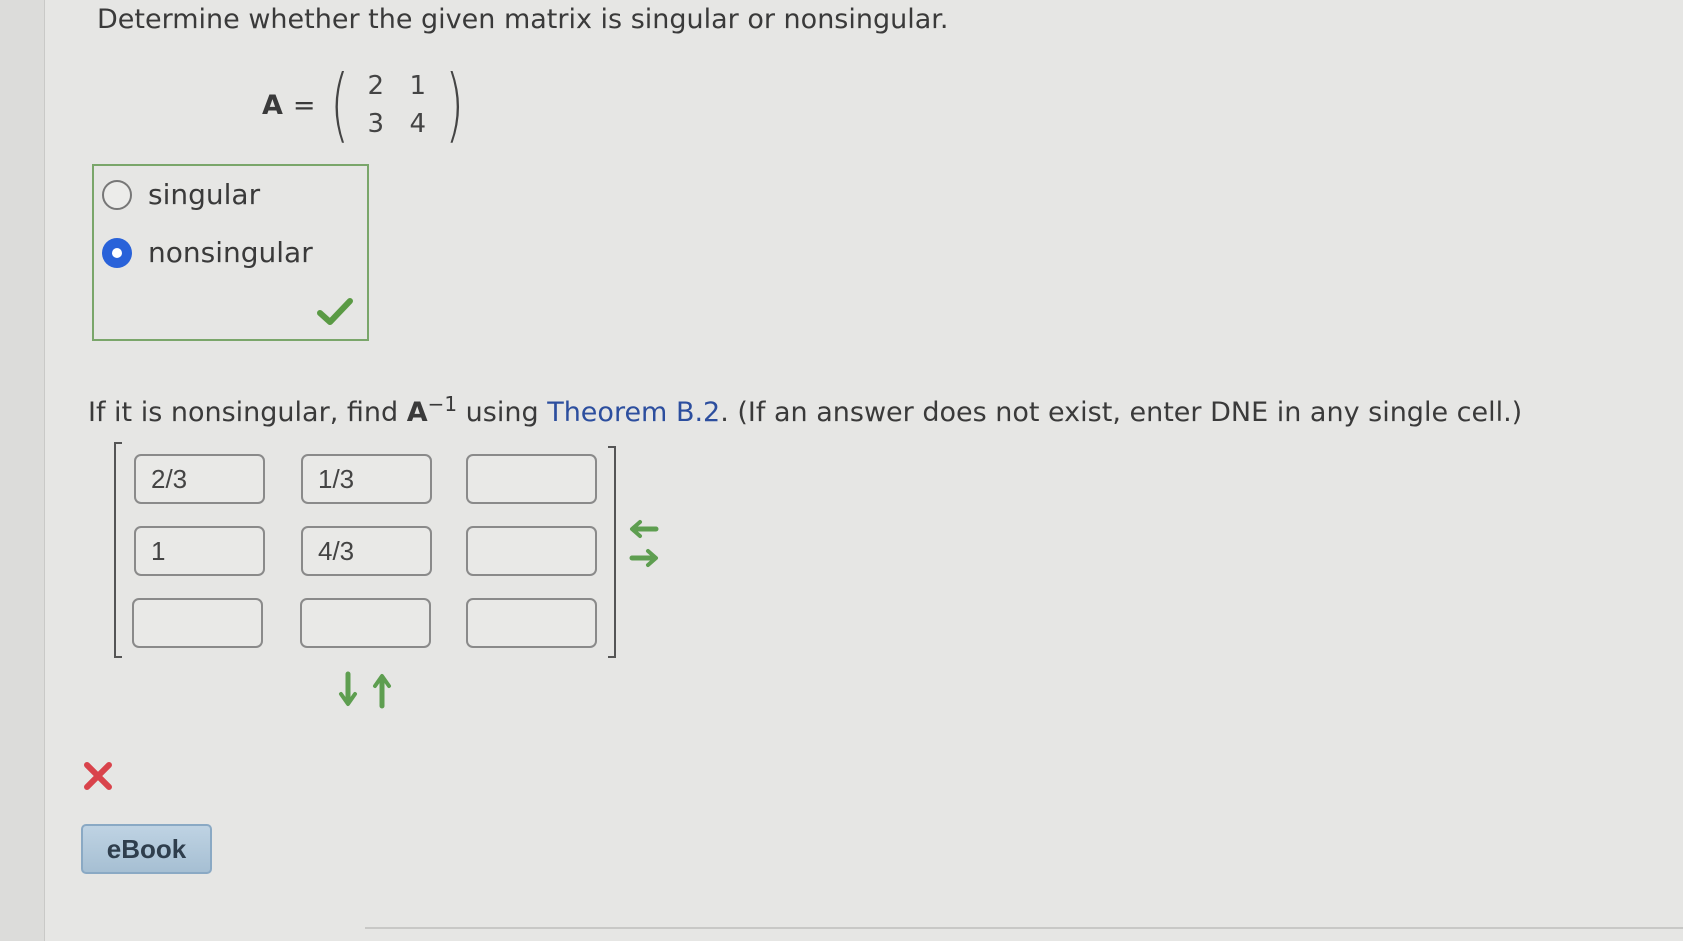 The width and height of the screenshot is (1683, 941). I want to click on add-column-arrow-icon, so click(643, 558).